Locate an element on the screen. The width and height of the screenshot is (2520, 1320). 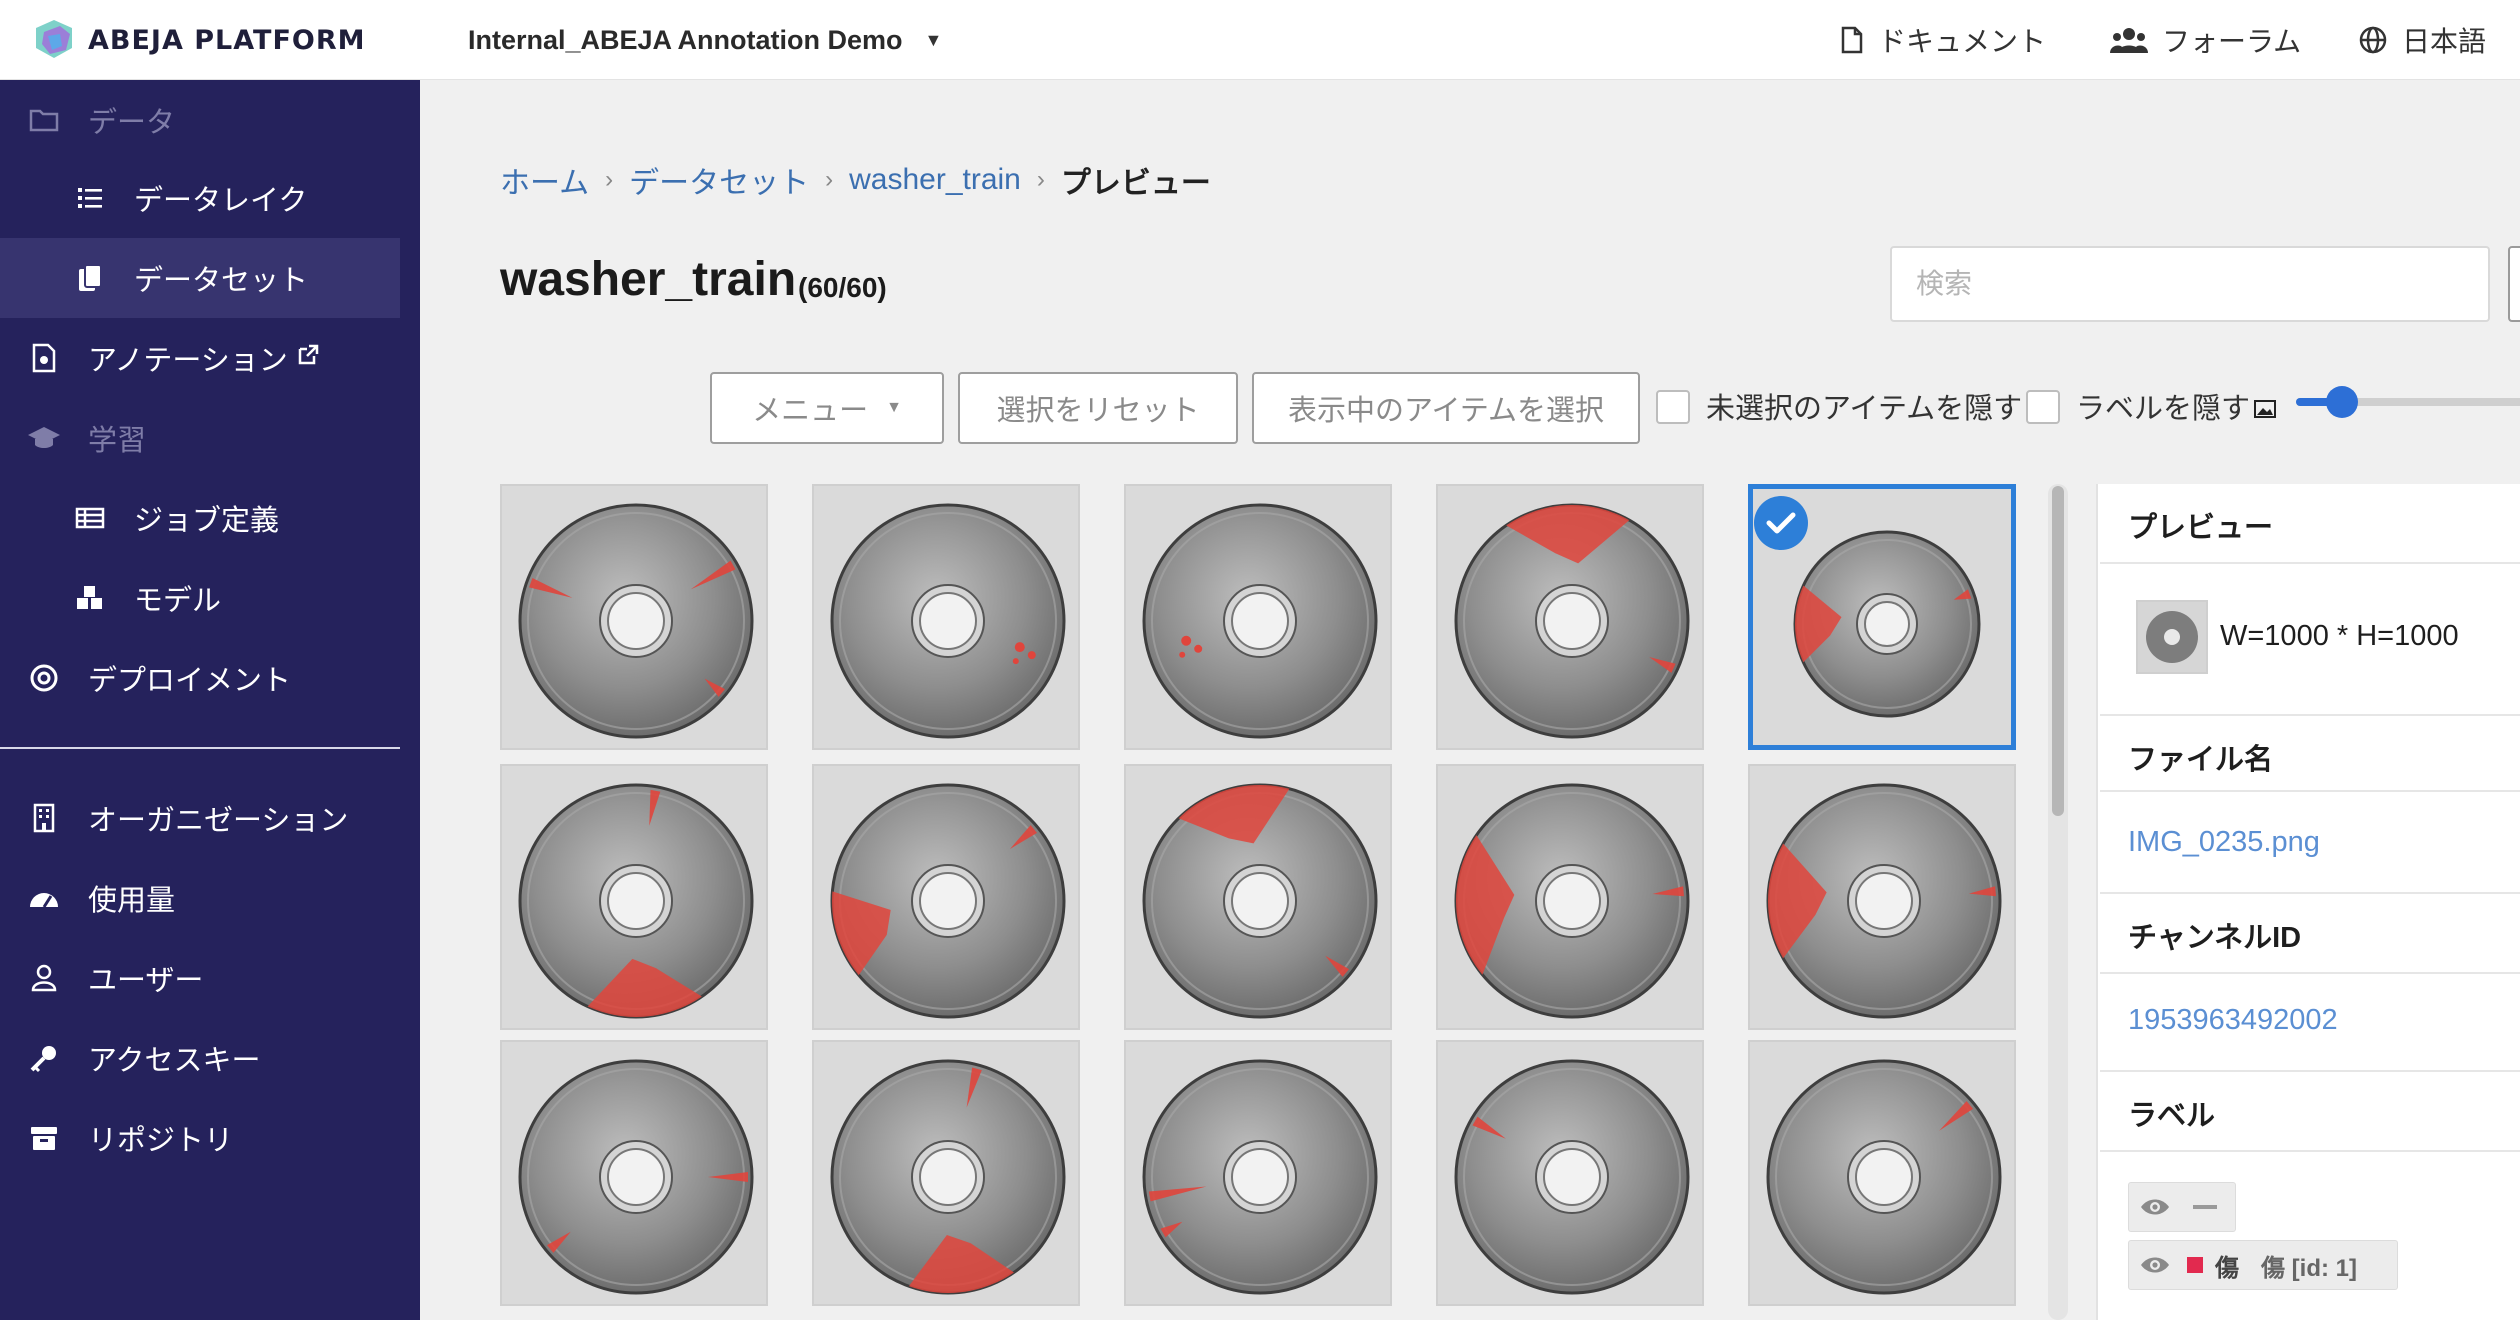
label-visibility-toggle-all is located at coordinates (2182, 1207).